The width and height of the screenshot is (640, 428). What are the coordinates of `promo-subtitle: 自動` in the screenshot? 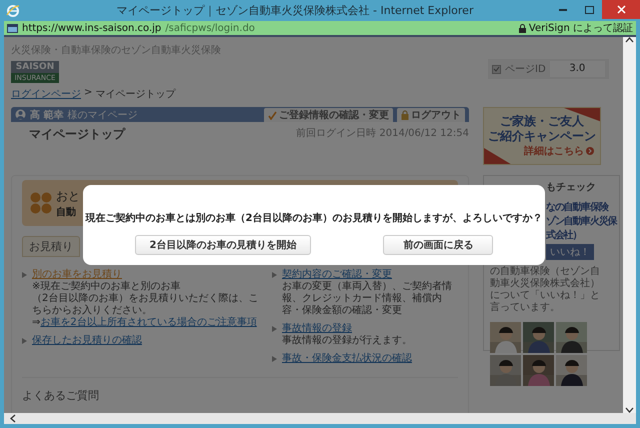 It's located at (66, 212).